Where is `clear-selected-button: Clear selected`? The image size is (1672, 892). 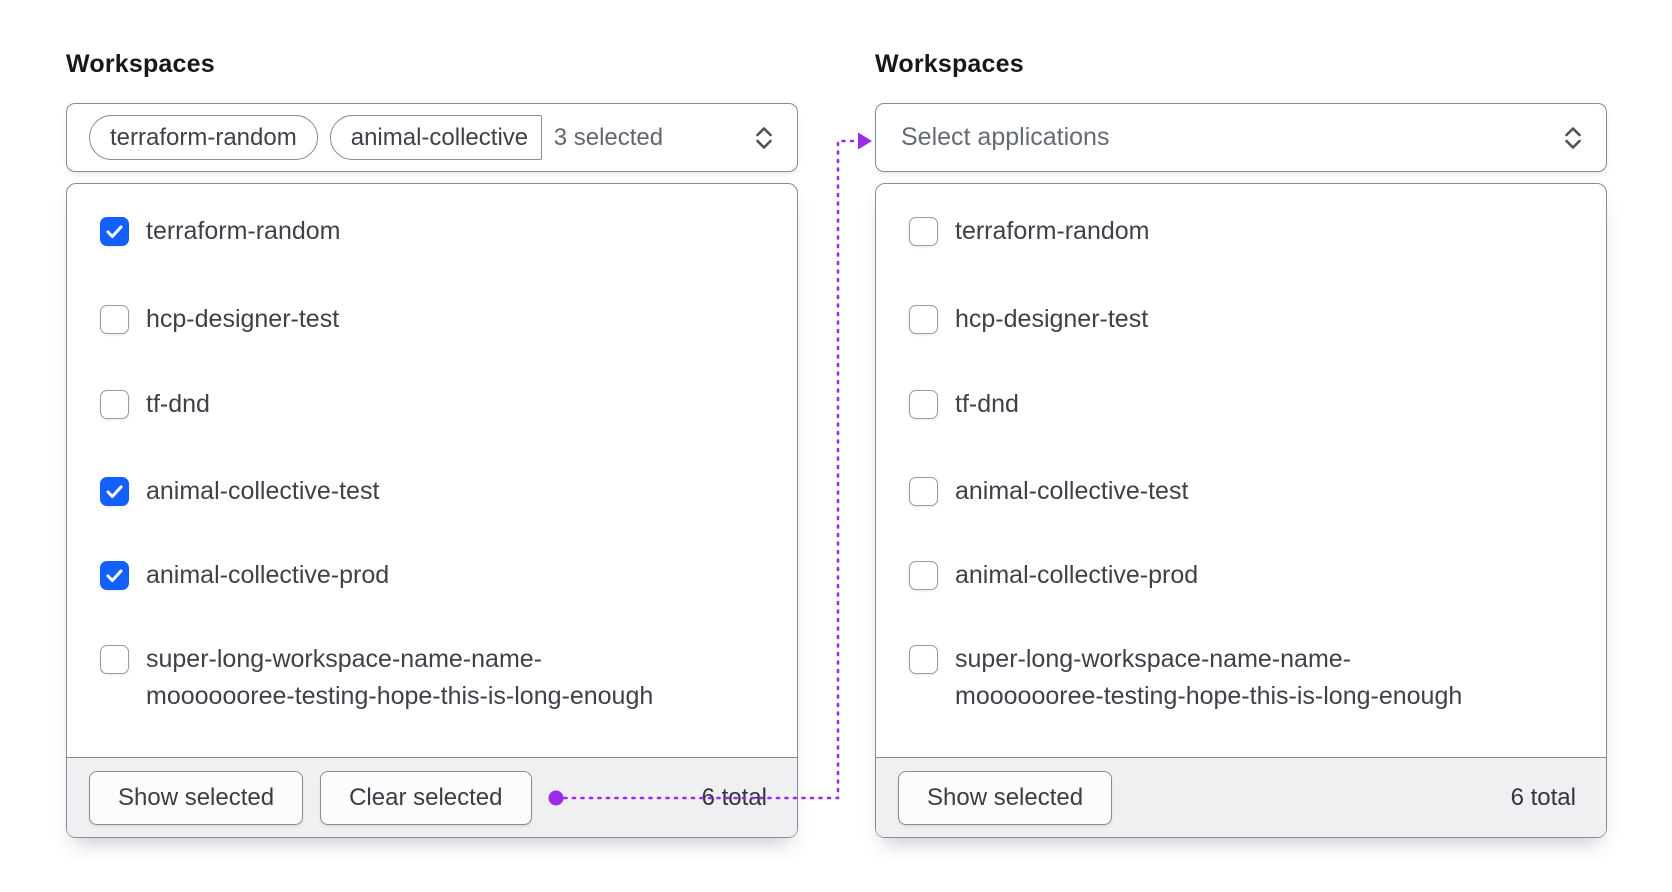
clear-selected-button: Clear selected is located at coordinates (426, 797).